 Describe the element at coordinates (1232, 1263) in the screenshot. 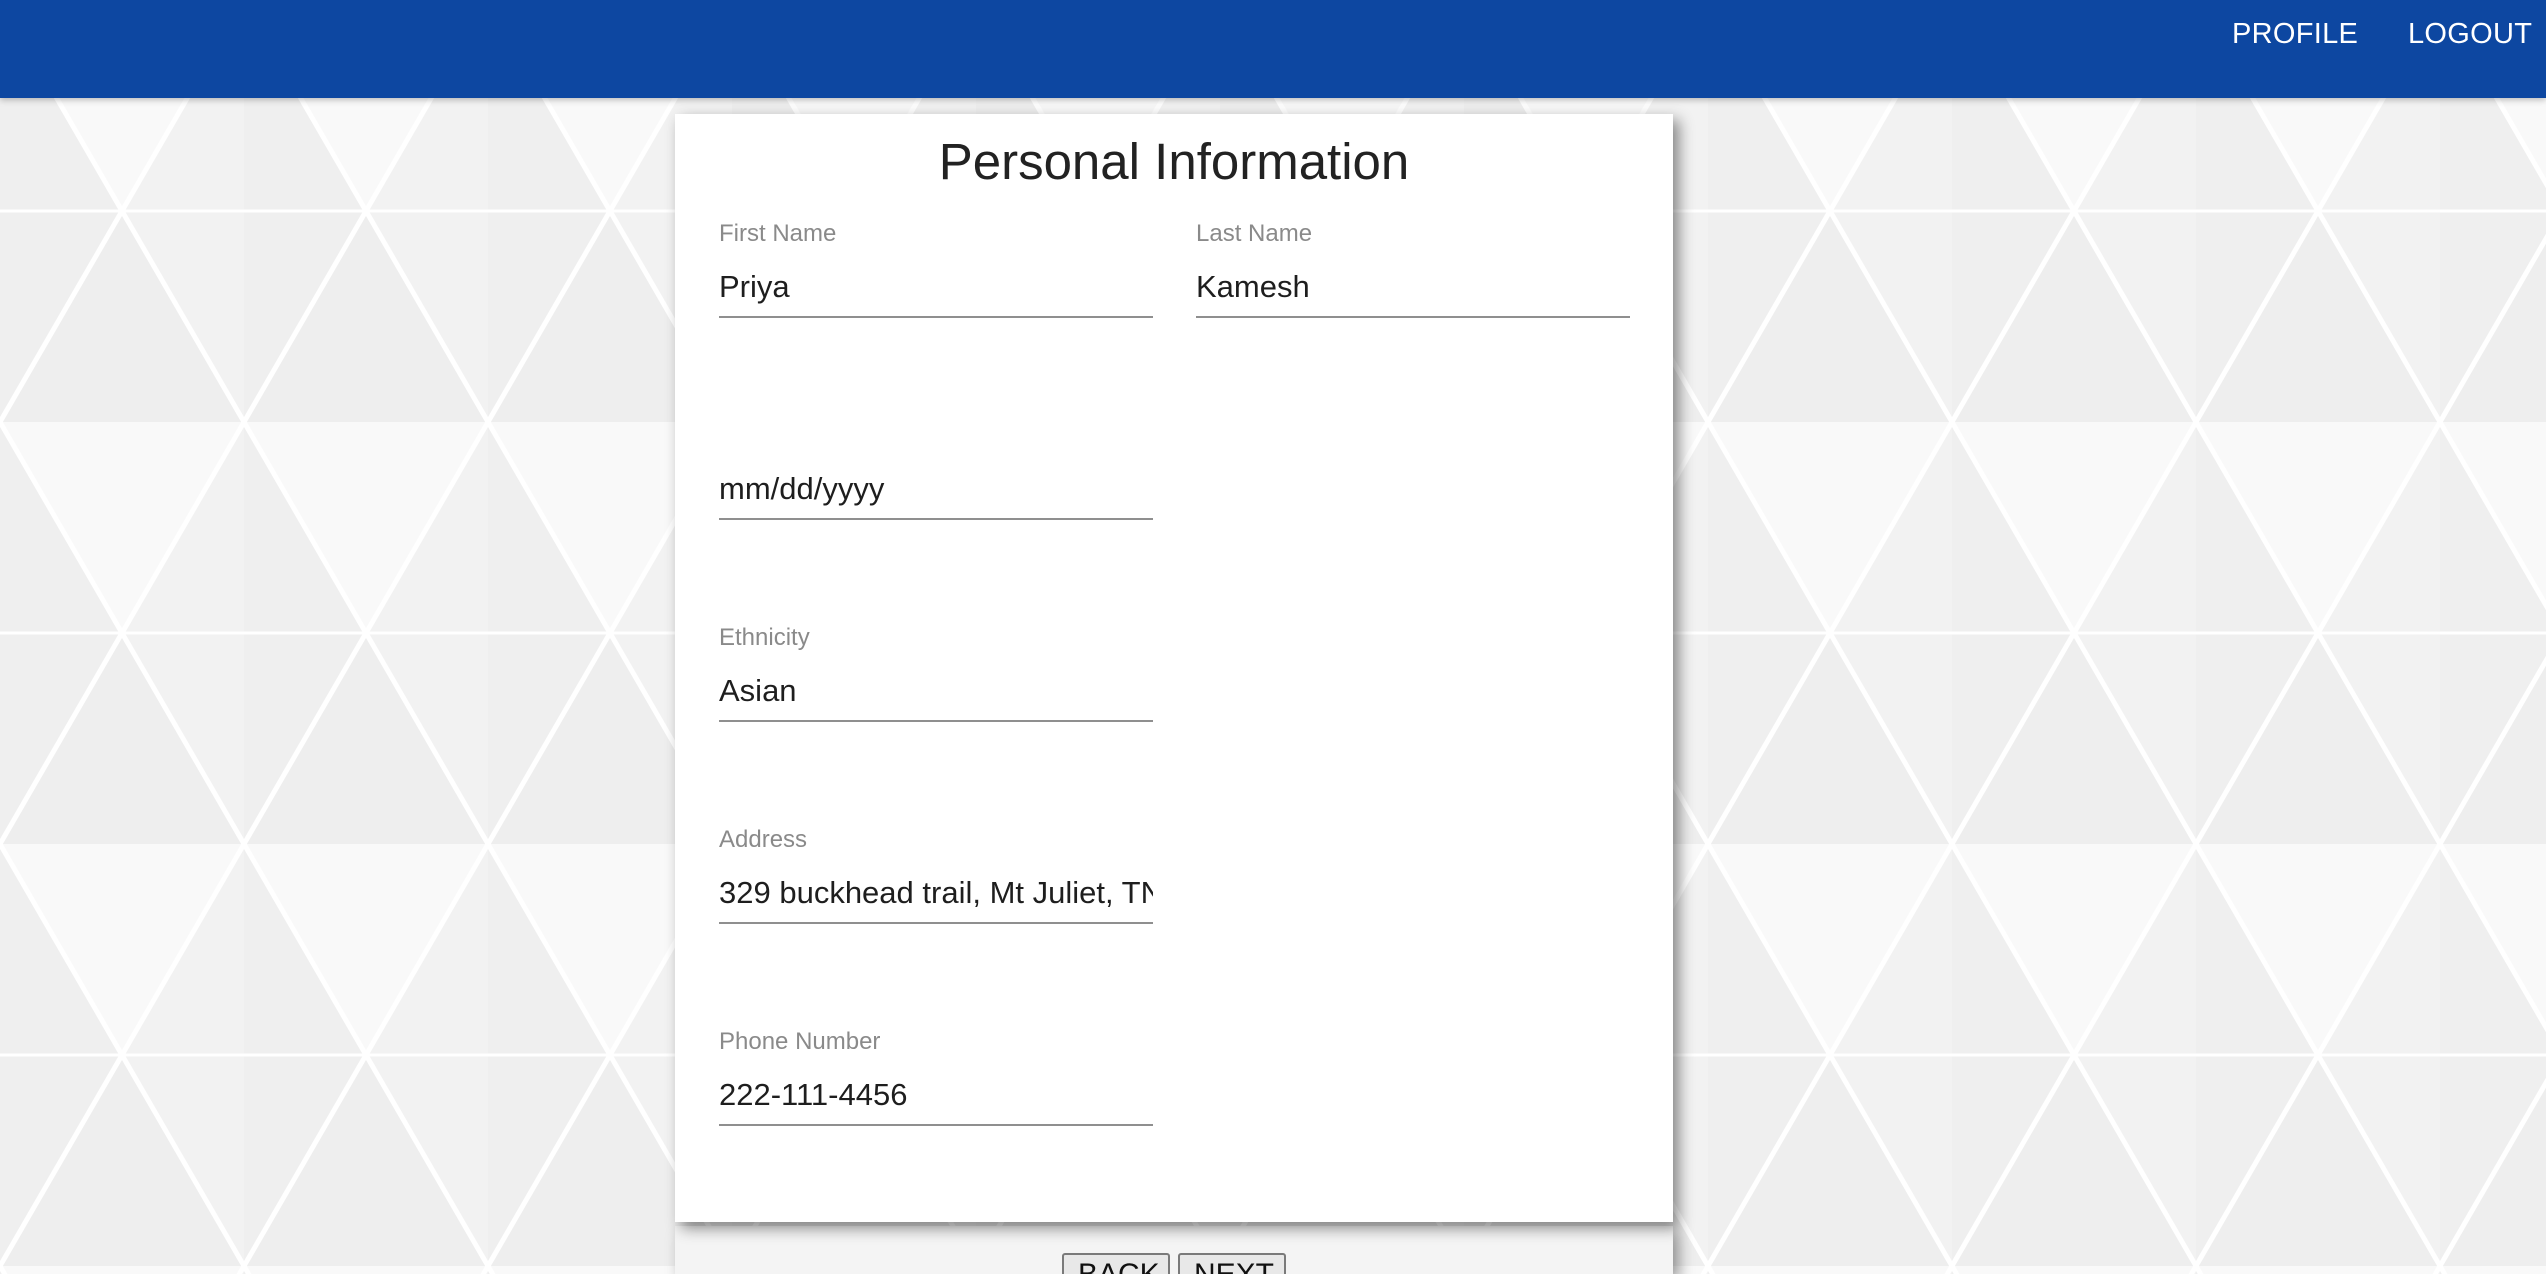

I see `next-button: NEXT` at that location.